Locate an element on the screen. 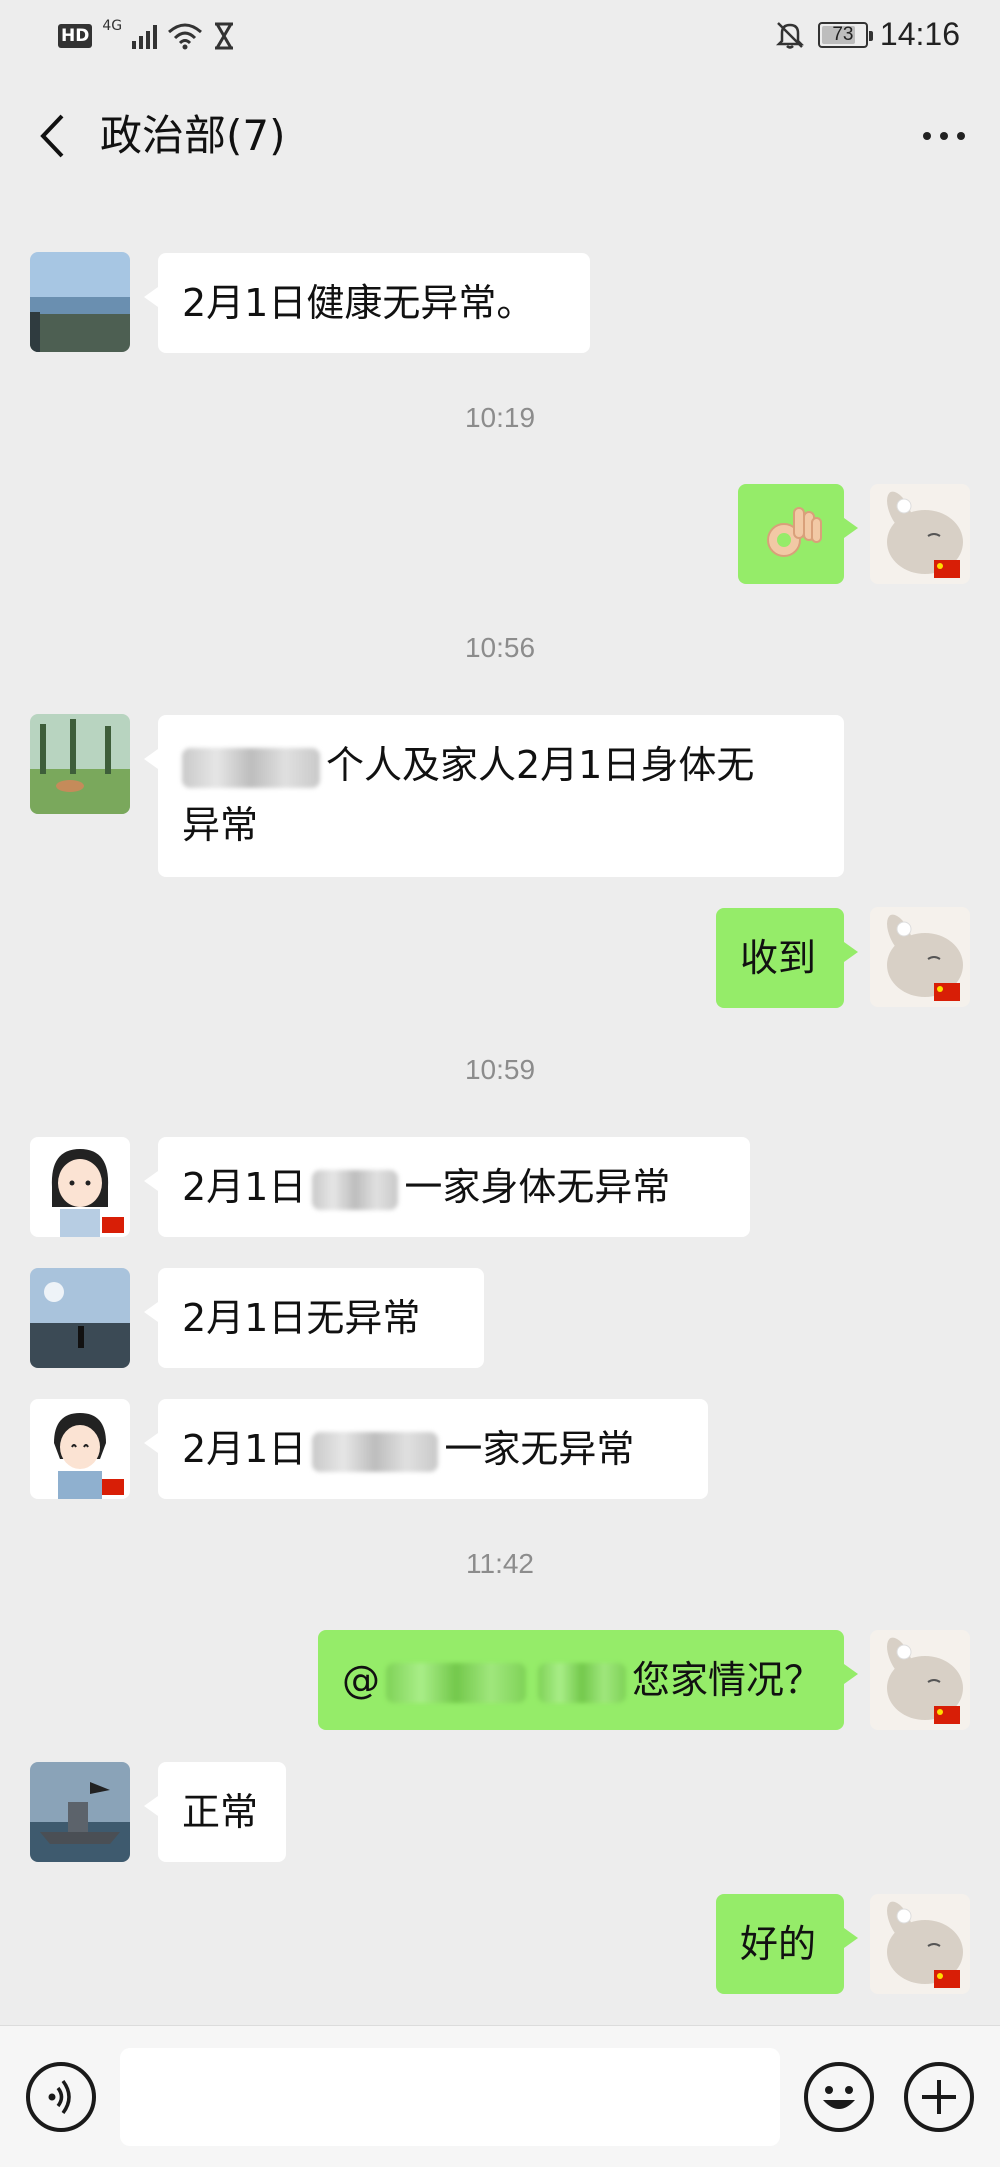  emoji-button is located at coordinates (839, 2097).